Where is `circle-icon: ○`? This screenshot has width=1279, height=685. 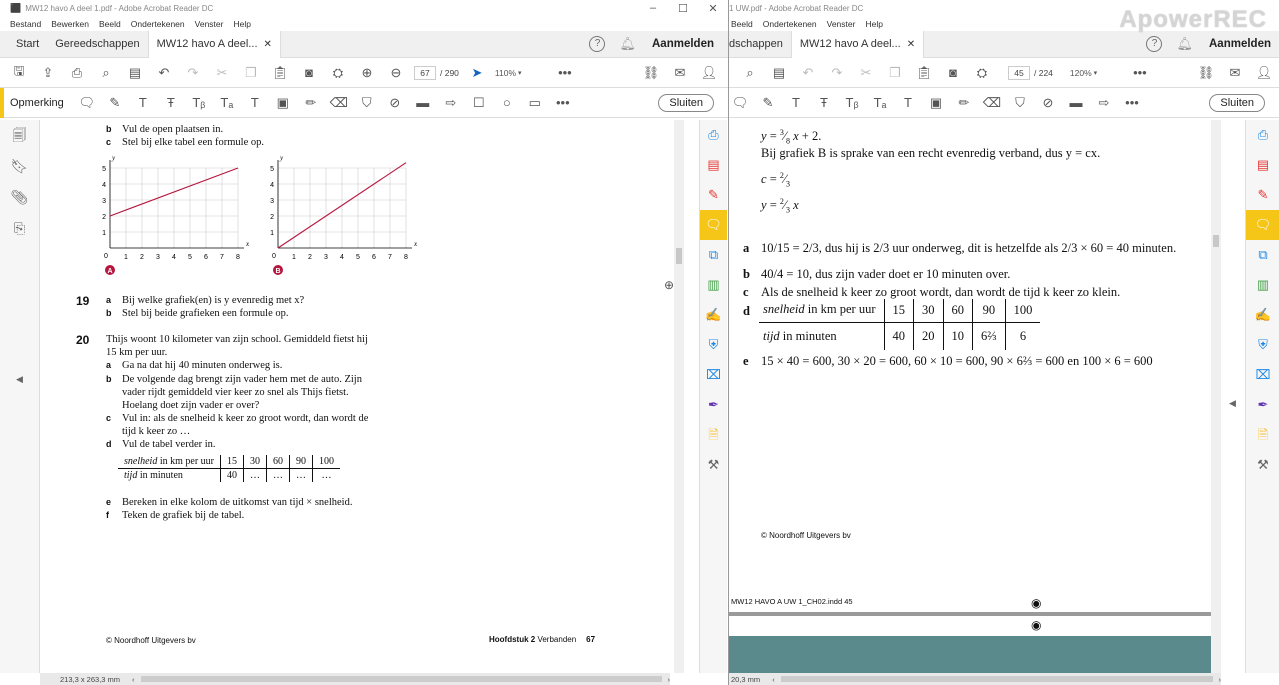 circle-icon: ○ is located at coordinates (507, 102).